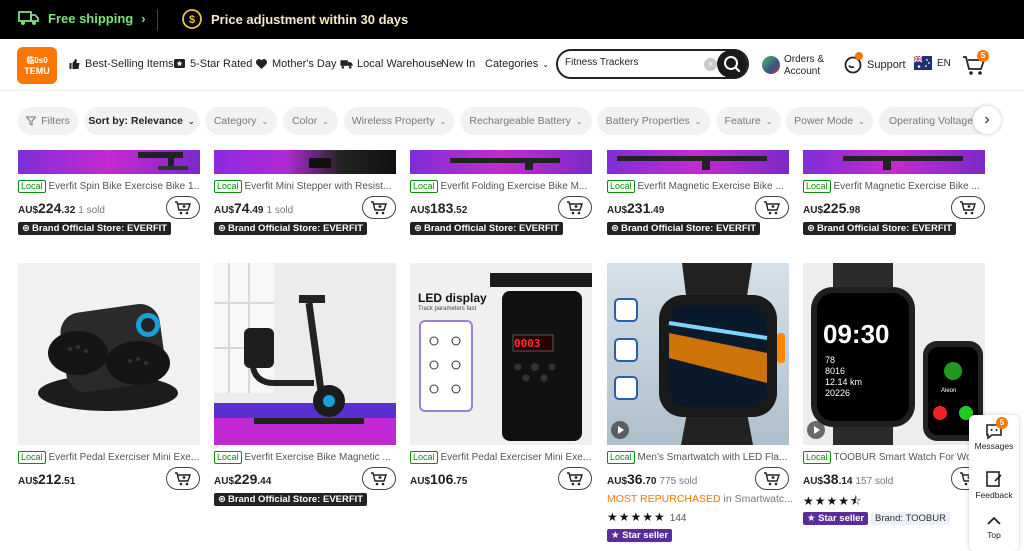 The height and width of the screenshot is (551, 1024). I want to click on nav-mothers-day-label: Mother's Day, so click(304, 64).